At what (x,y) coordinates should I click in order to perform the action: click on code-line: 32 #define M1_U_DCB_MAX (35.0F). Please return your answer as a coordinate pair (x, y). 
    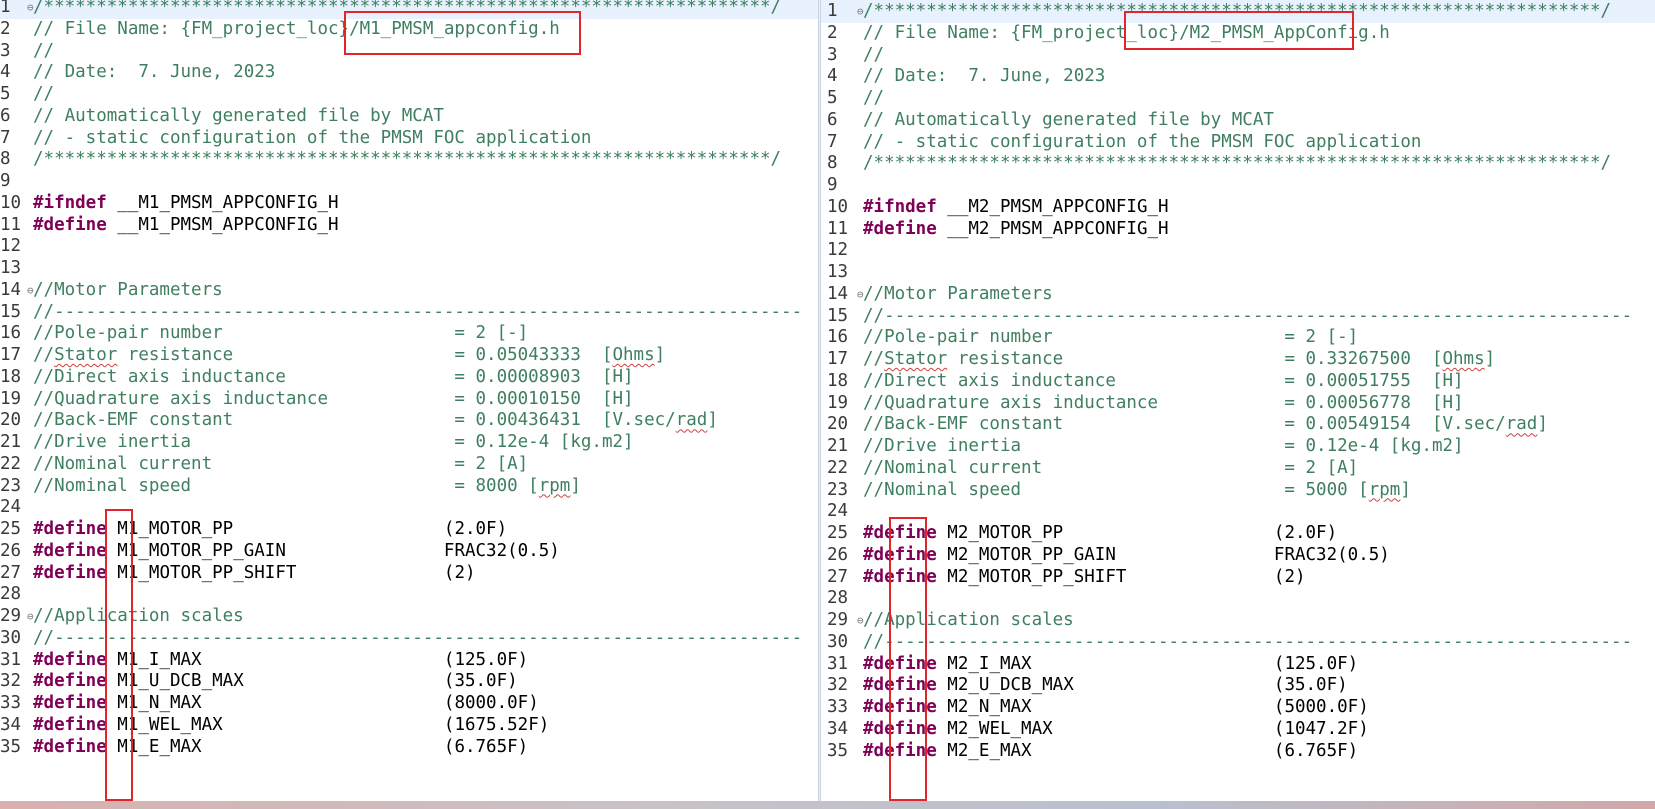
    Looking at the image, I should click on (259, 681).